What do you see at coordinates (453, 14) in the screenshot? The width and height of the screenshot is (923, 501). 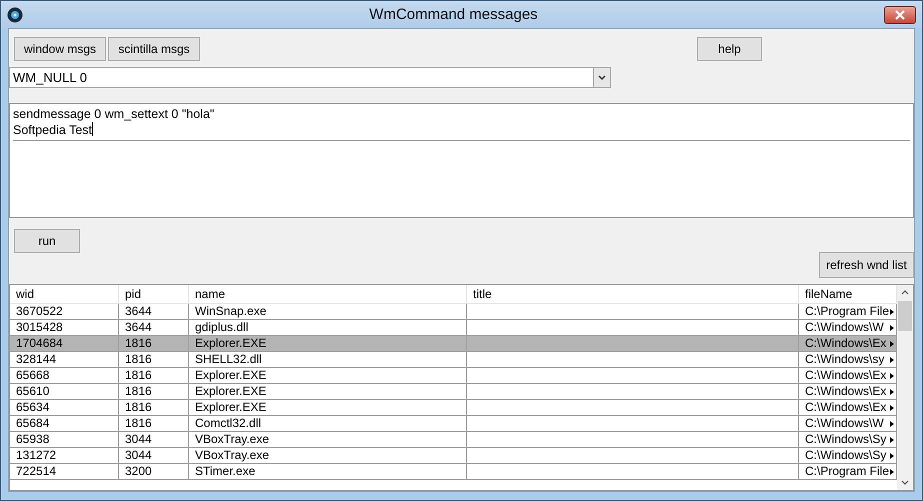 I see `window-title: WmCommand messages` at bounding box center [453, 14].